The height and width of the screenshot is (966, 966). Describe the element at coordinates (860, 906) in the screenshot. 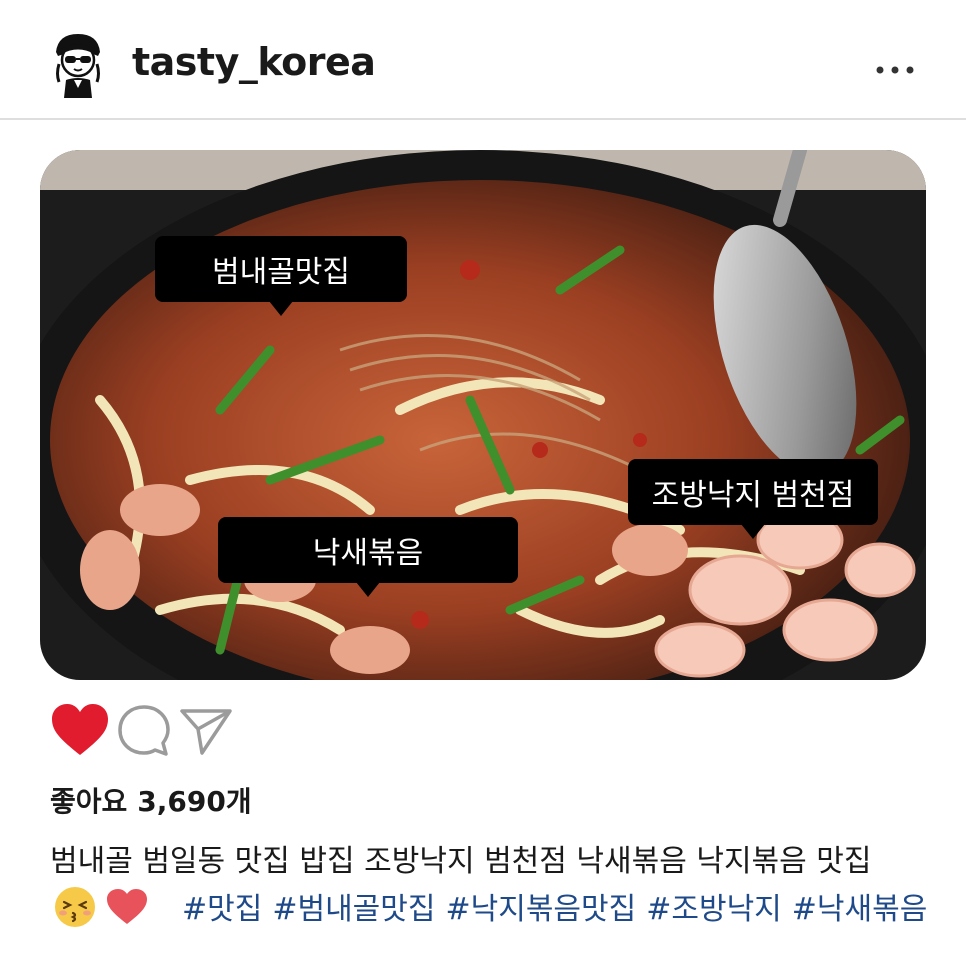

I see `hashtag-link: #낙새볶음` at that location.